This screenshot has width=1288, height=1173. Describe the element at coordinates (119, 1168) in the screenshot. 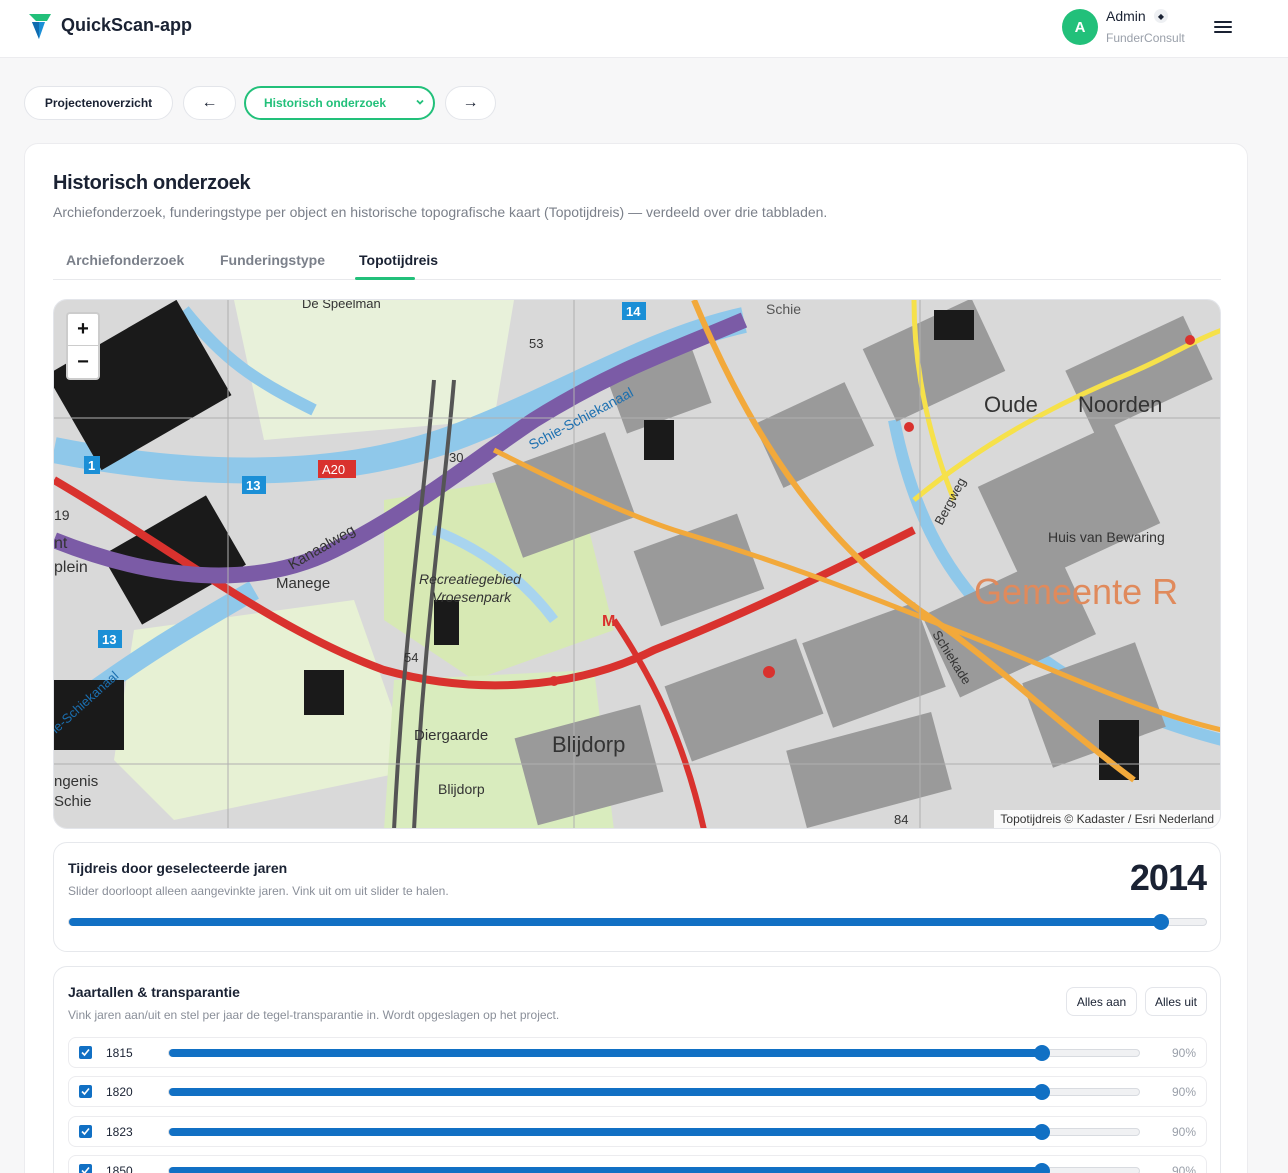

I see `year-label: 1850` at that location.